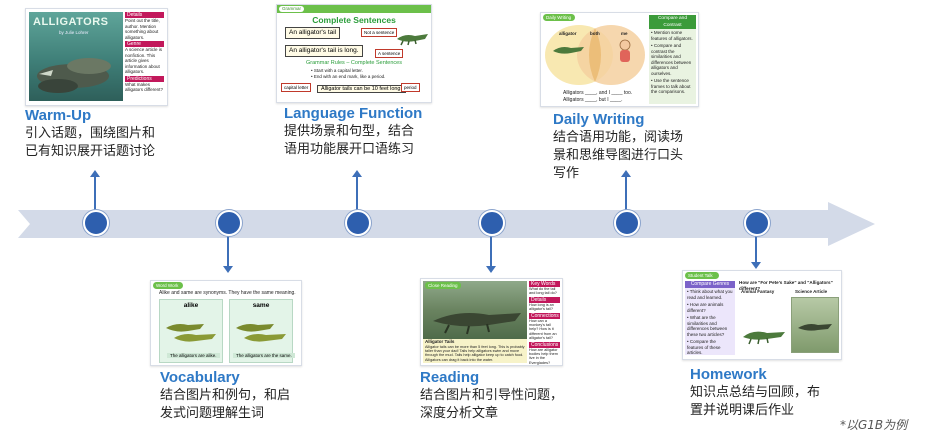 Image resolution: width=929 pixels, height=438 pixels. I want to click on connector-homework, so click(756, 248).